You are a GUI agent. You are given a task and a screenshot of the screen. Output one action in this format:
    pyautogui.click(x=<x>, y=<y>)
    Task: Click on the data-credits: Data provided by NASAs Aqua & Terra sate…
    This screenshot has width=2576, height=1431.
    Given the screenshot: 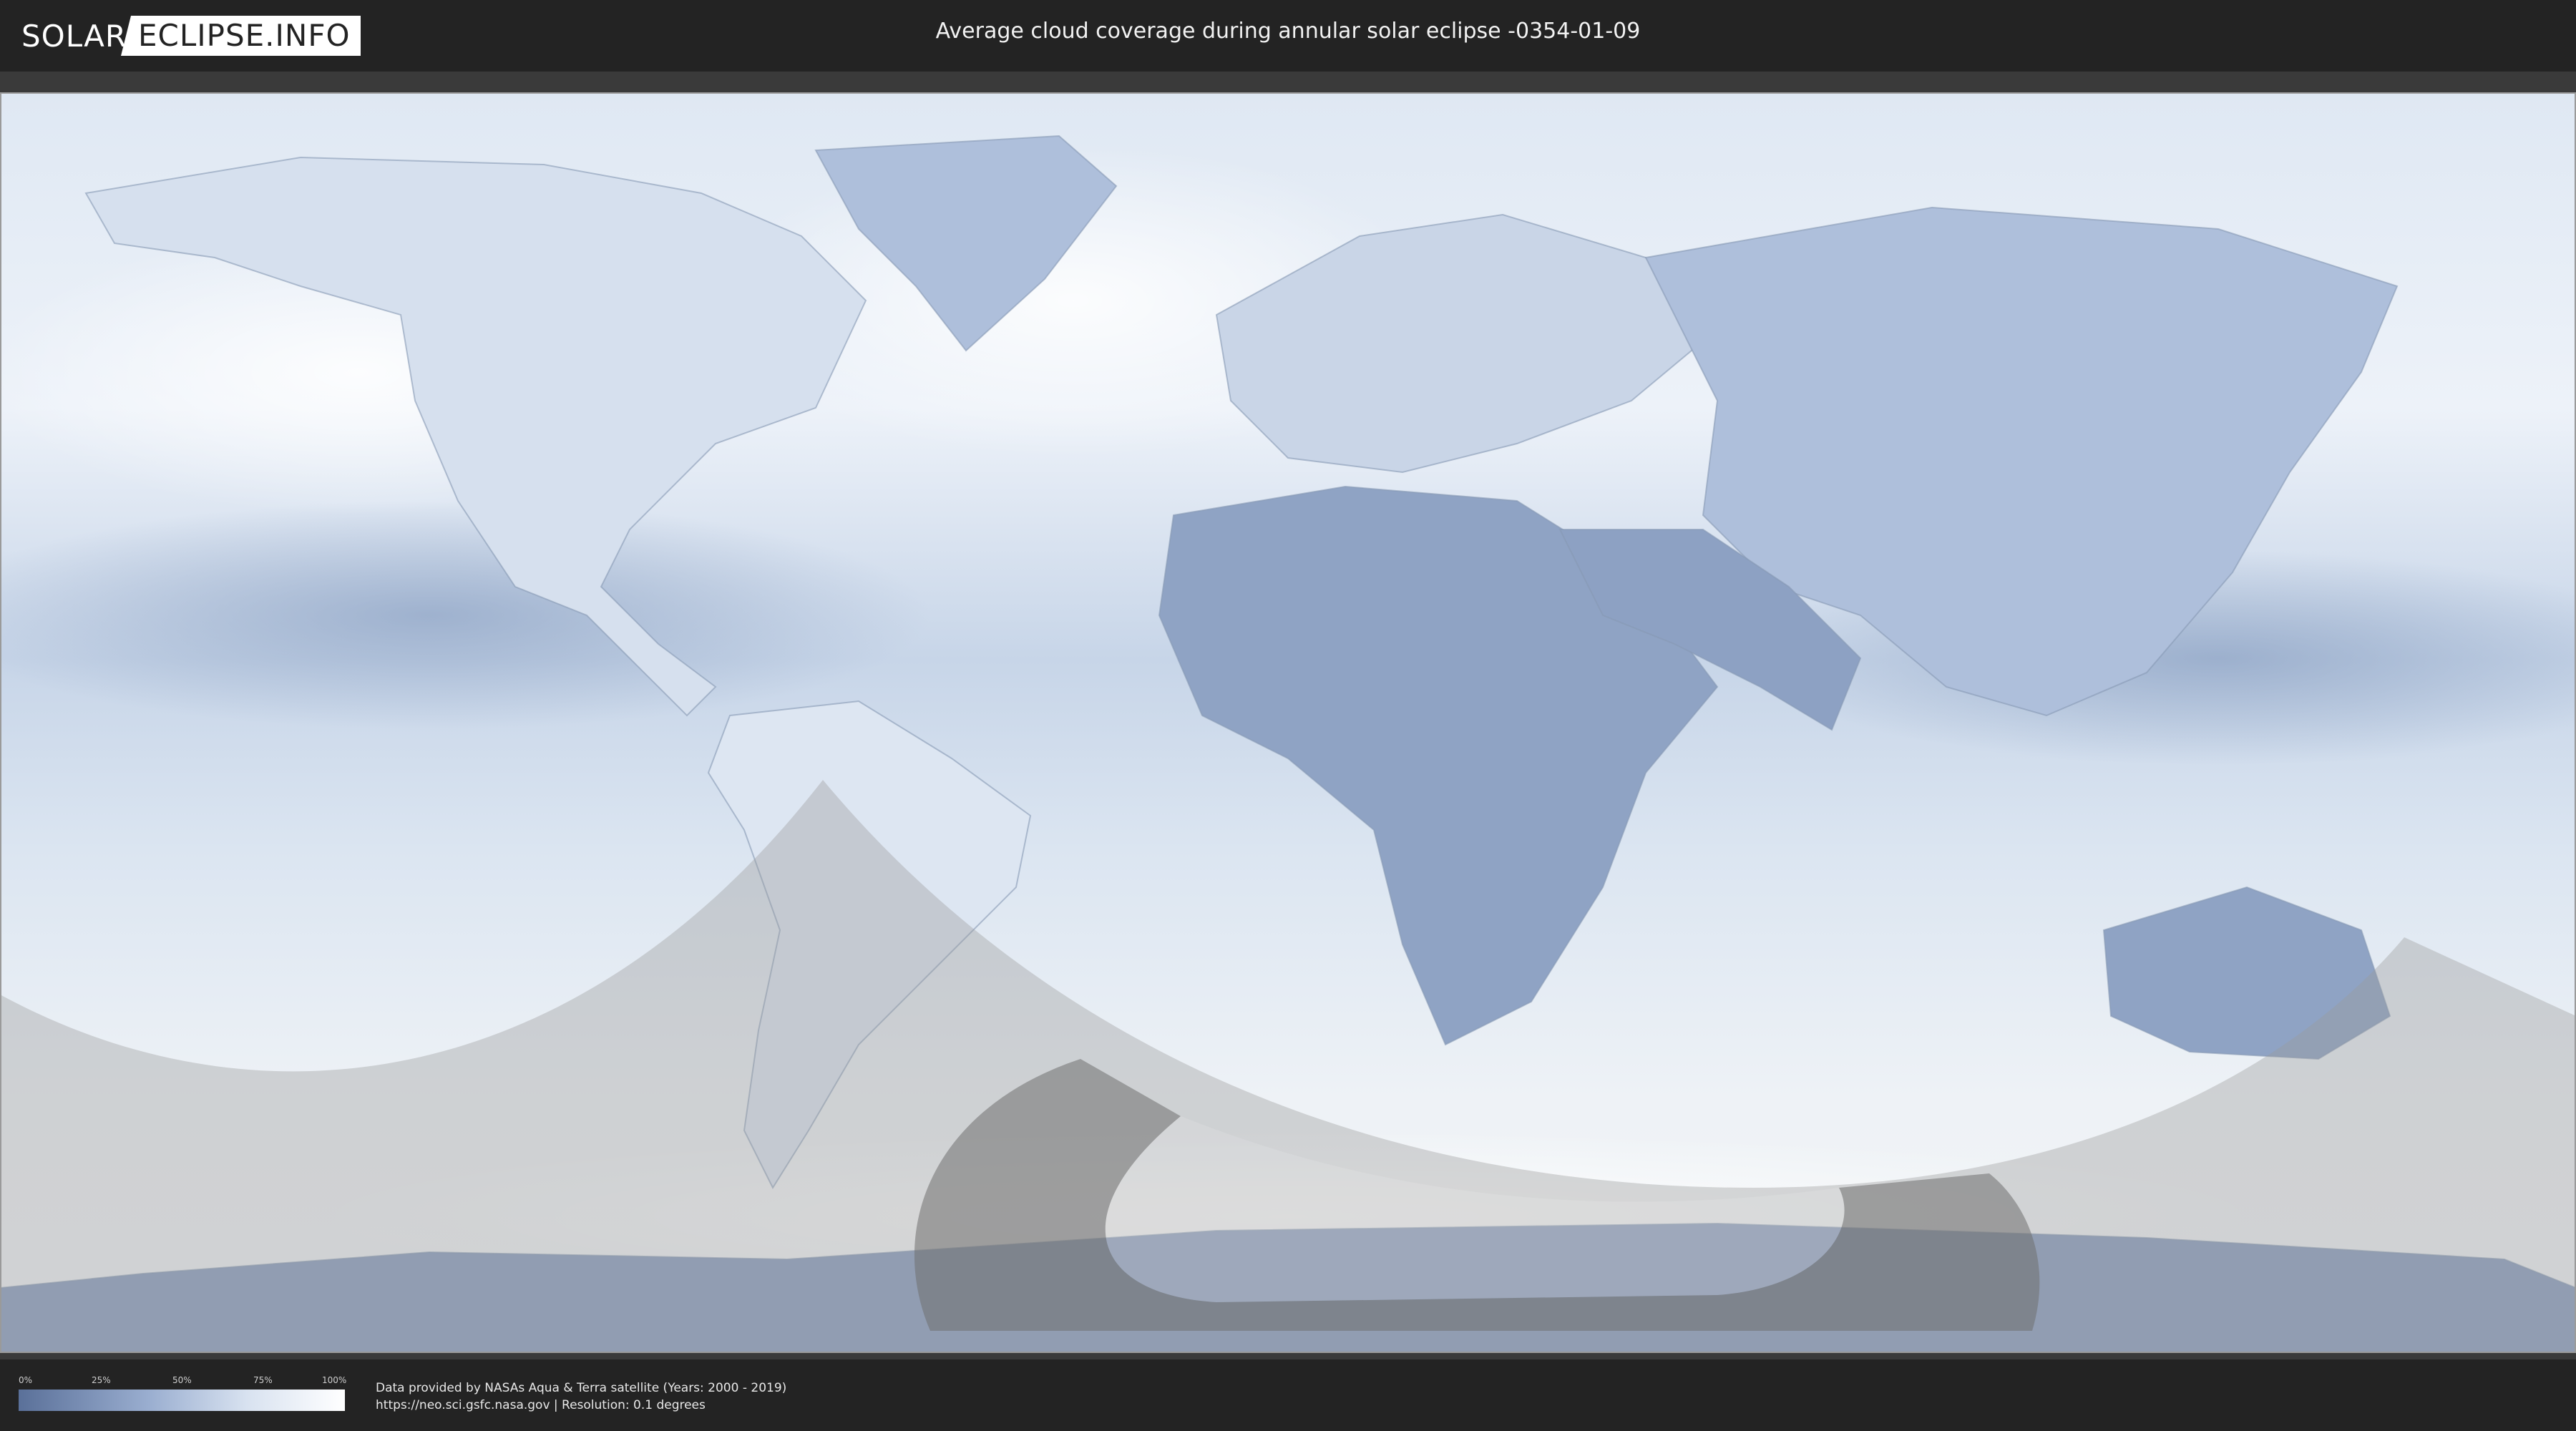 What is the action you would take?
    pyautogui.click(x=581, y=1396)
    